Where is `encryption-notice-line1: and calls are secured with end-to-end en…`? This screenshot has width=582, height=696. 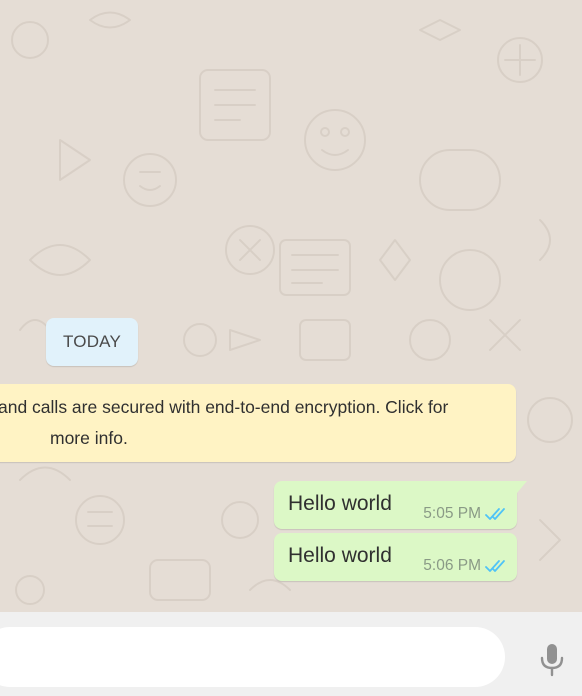
encryption-notice-line1: and calls are secured with end-to-end en… is located at coordinates (224, 407).